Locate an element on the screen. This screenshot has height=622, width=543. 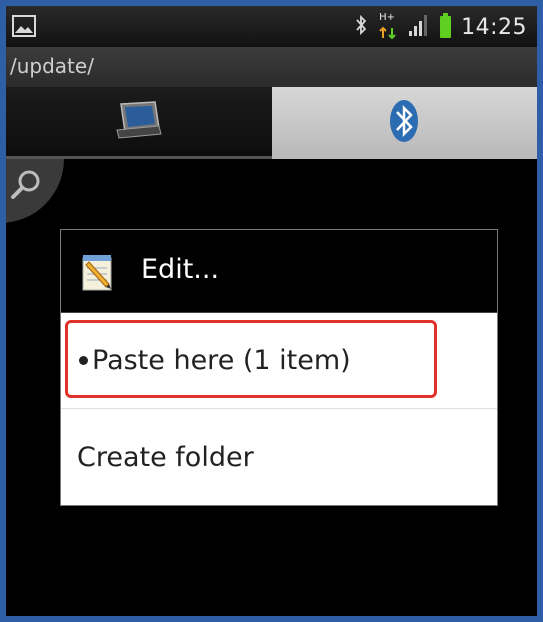
tab-bar is located at coordinates (271, 123).